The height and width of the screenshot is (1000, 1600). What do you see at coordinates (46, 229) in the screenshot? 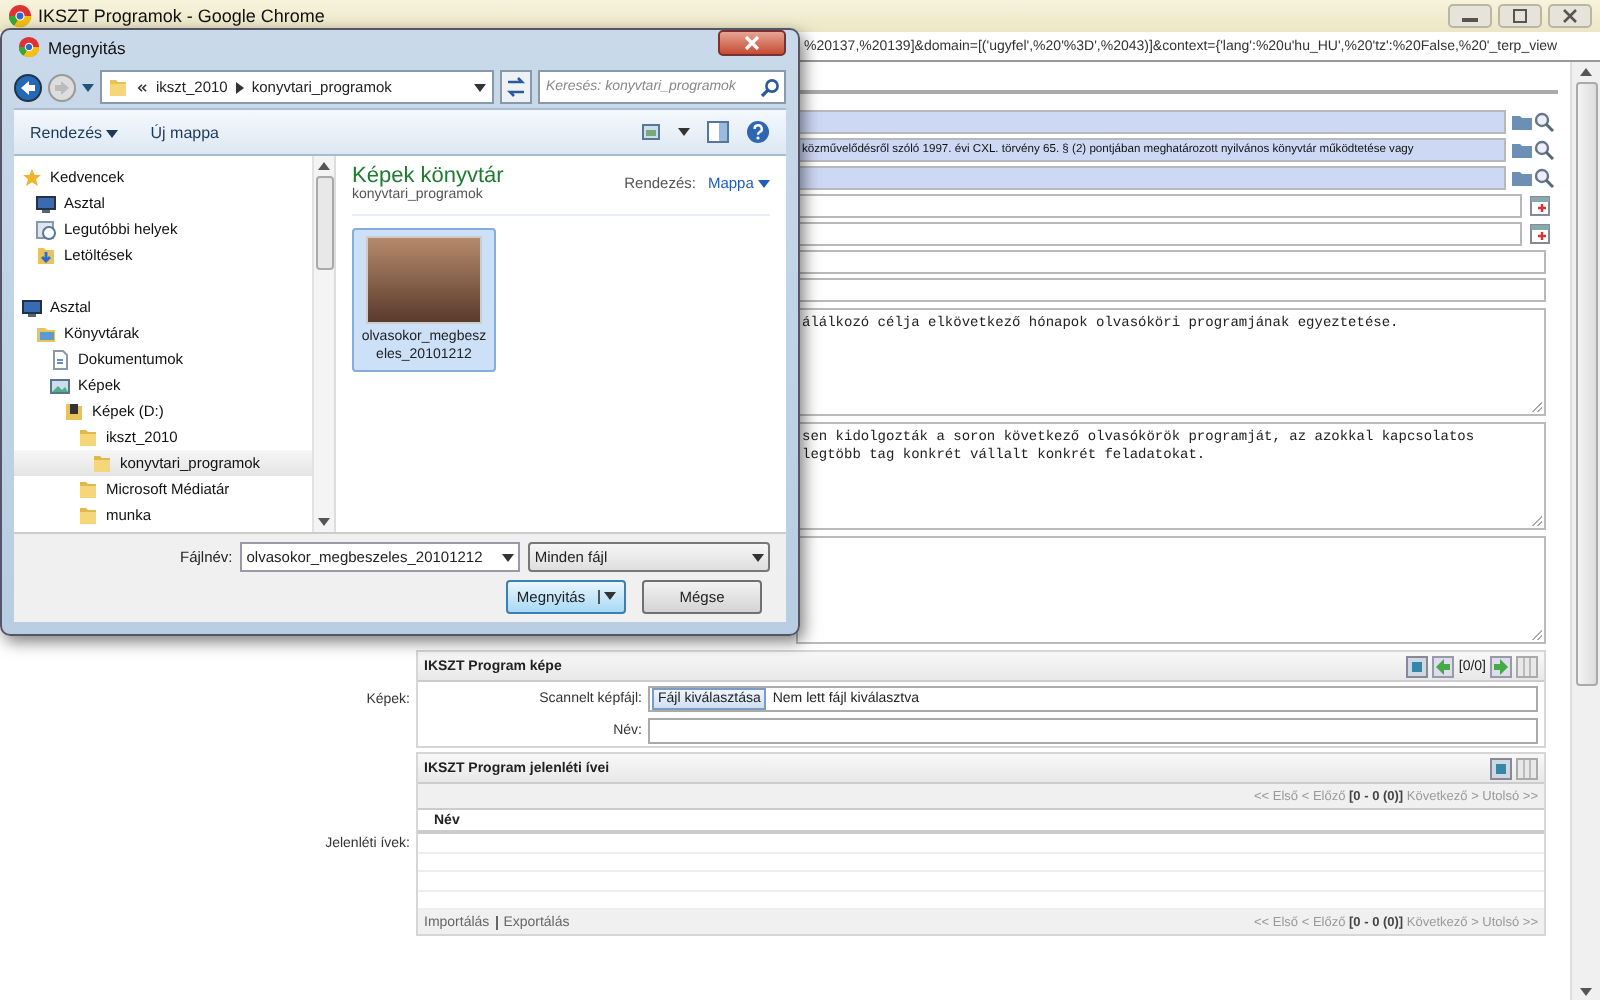
I see `recent-places-icon` at bounding box center [46, 229].